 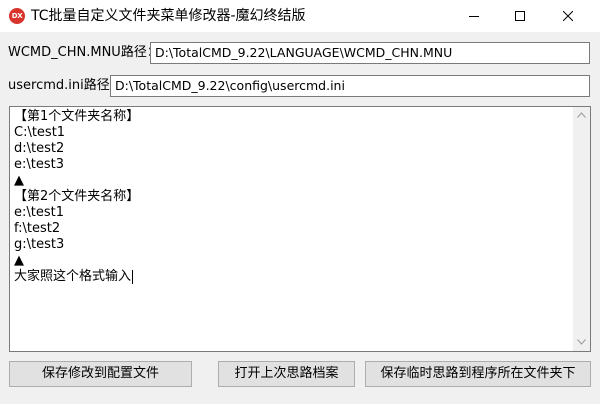 I want to click on memo-line: e:\test1, so click(x=39, y=212).